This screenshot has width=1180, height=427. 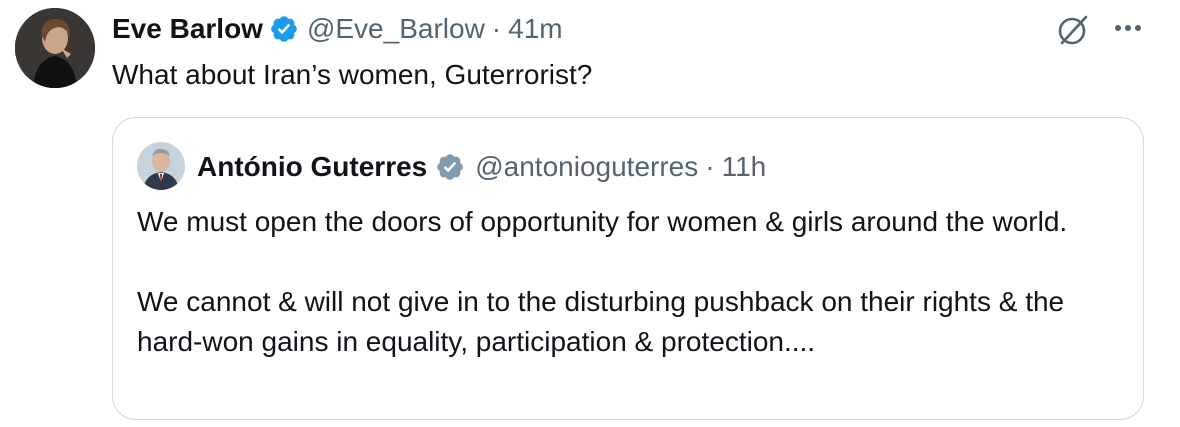 I want to click on quoted-author-avatar-image, so click(x=161, y=166).